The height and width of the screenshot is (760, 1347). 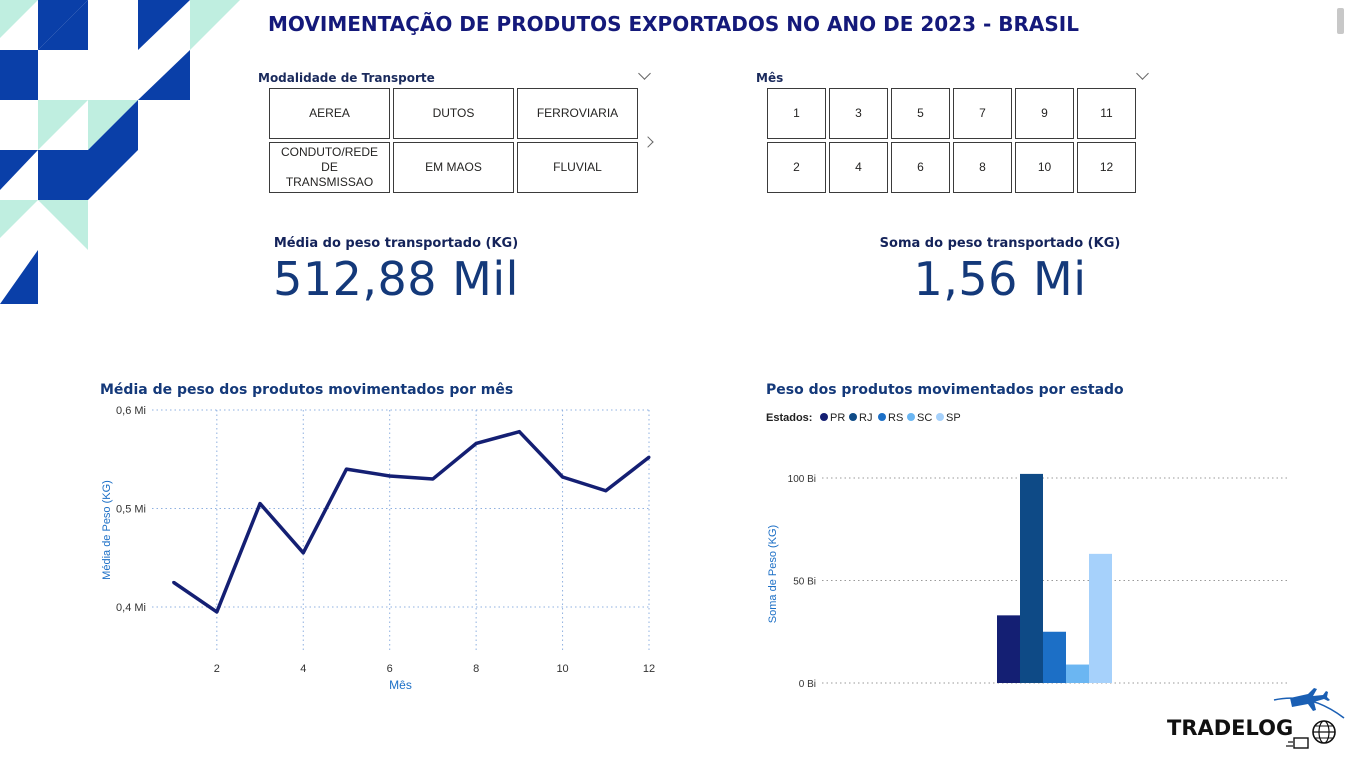 I want to click on brand-logo-icon, so click(x=1309, y=718).